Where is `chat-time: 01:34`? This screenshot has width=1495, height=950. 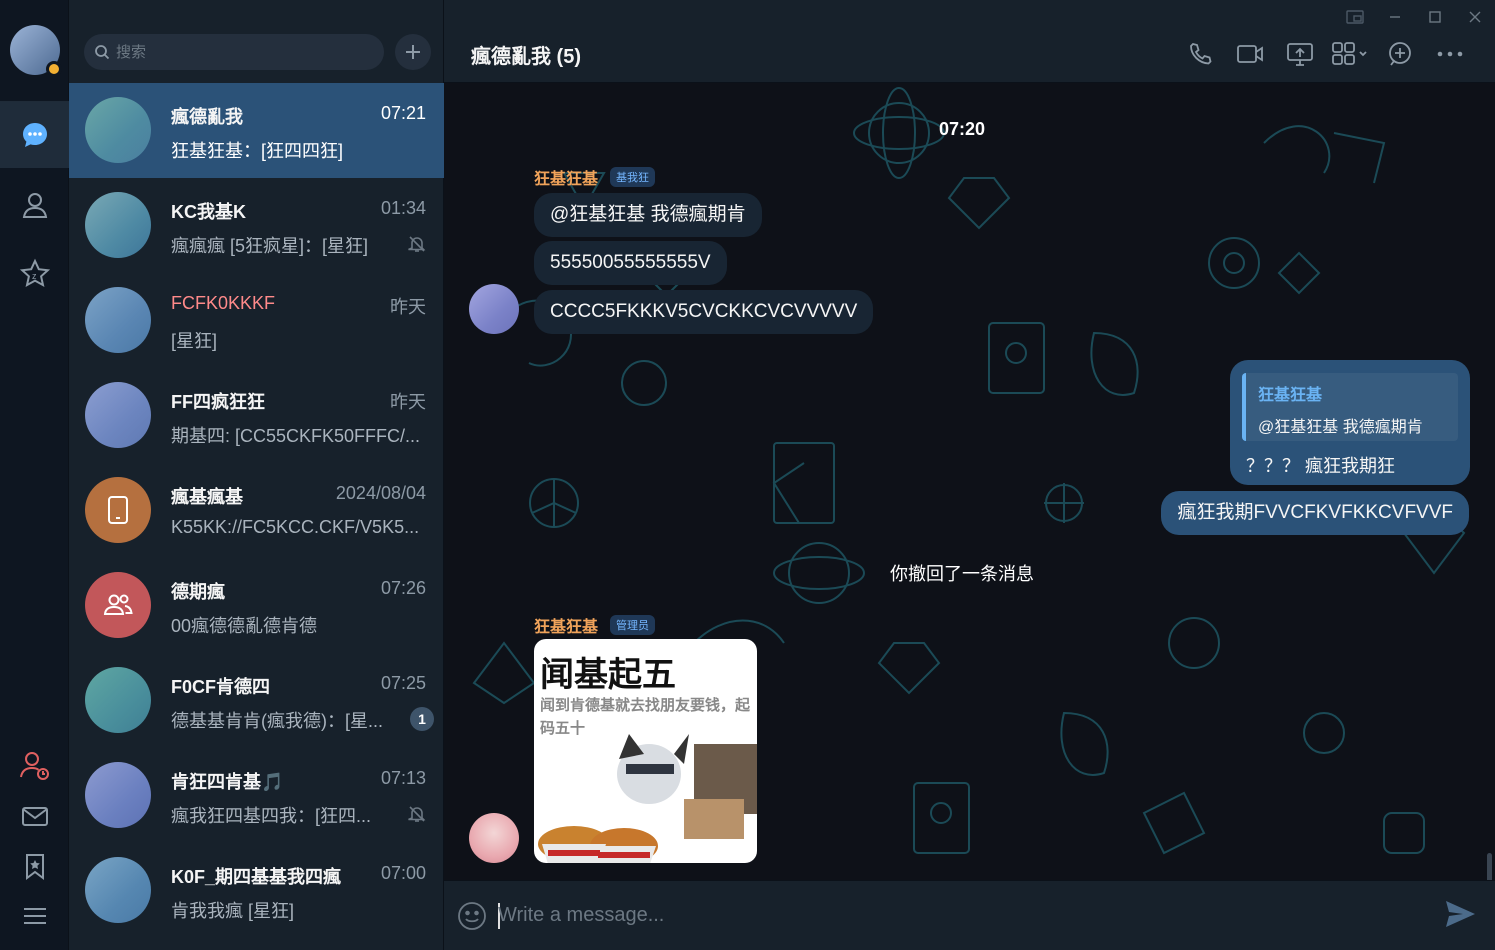 chat-time: 01:34 is located at coordinates (403, 208).